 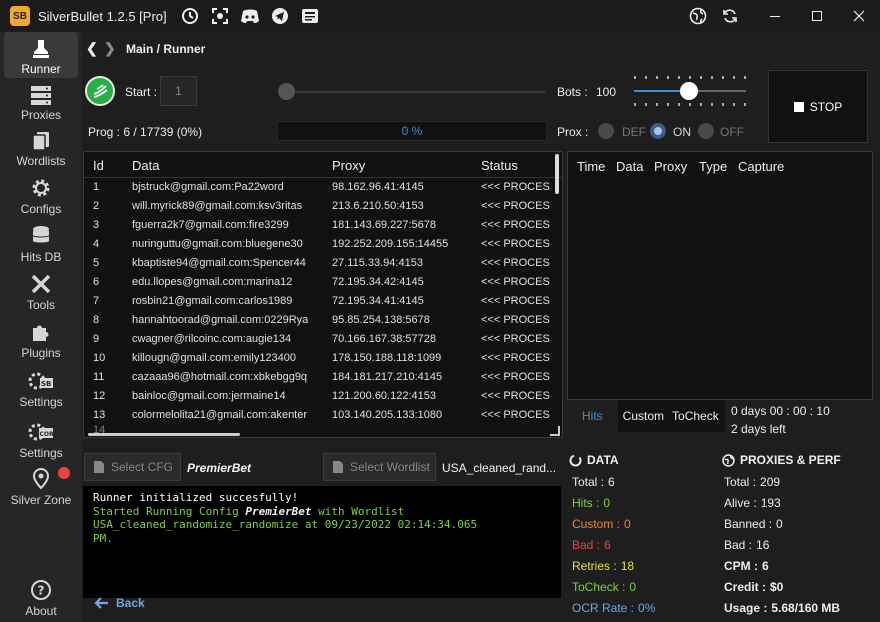 I want to click on close-button, so click(x=859, y=16).